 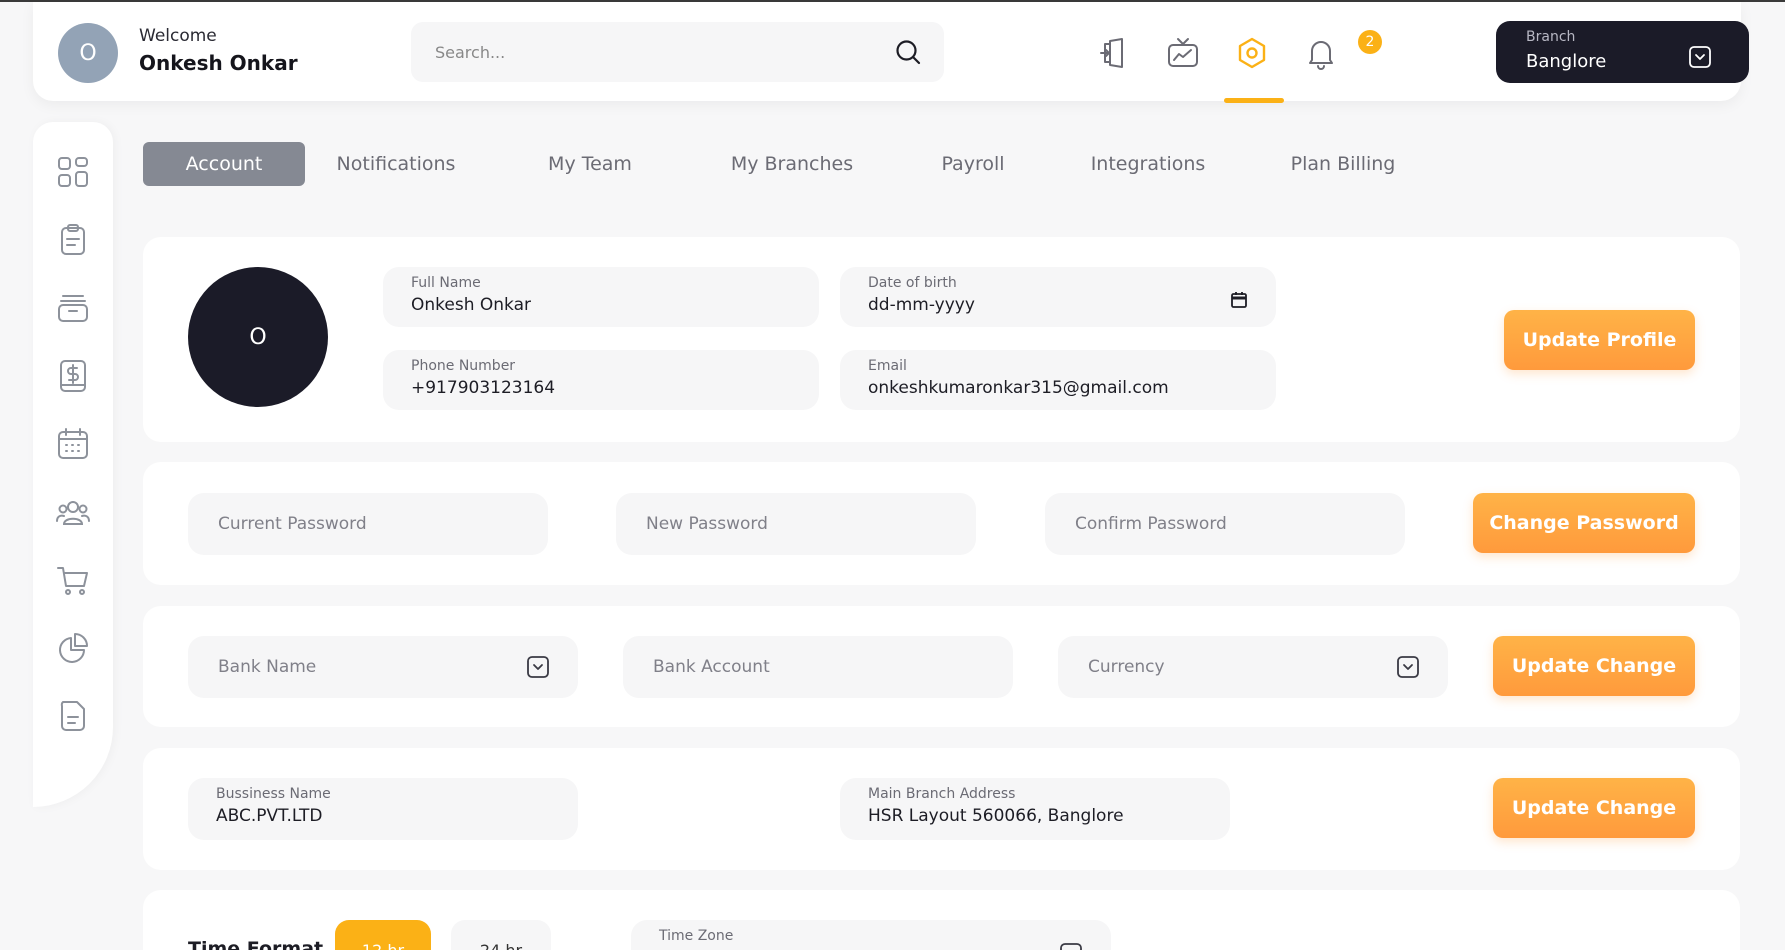 I want to click on new-password-field: New Password, so click(x=796, y=524).